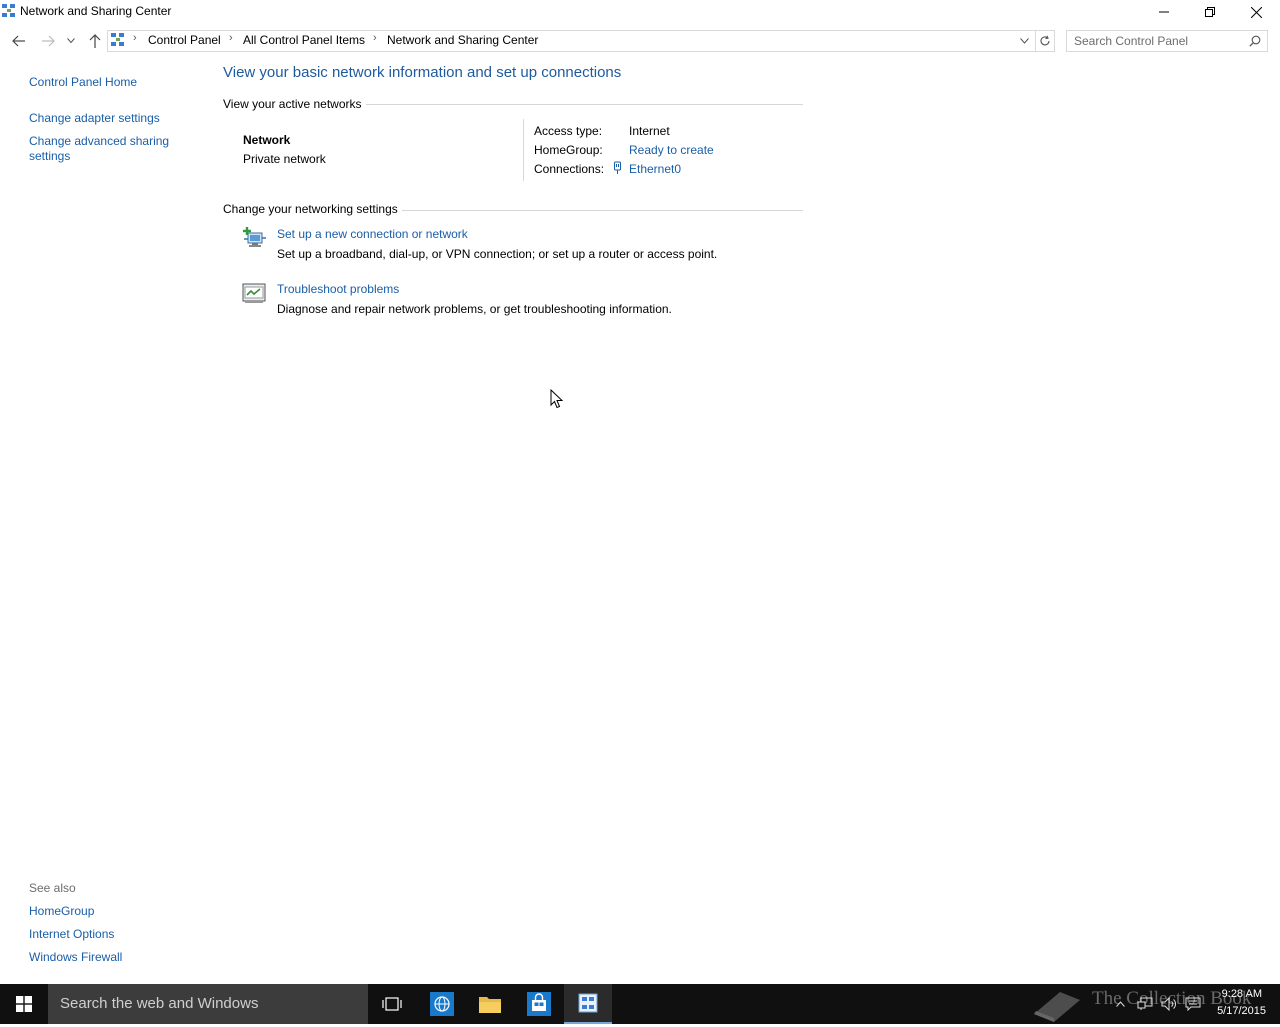 This screenshot has width=1280, height=1027. I want to click on breadcrumb-all-items: All Control Panel Items, so click(304, 40).